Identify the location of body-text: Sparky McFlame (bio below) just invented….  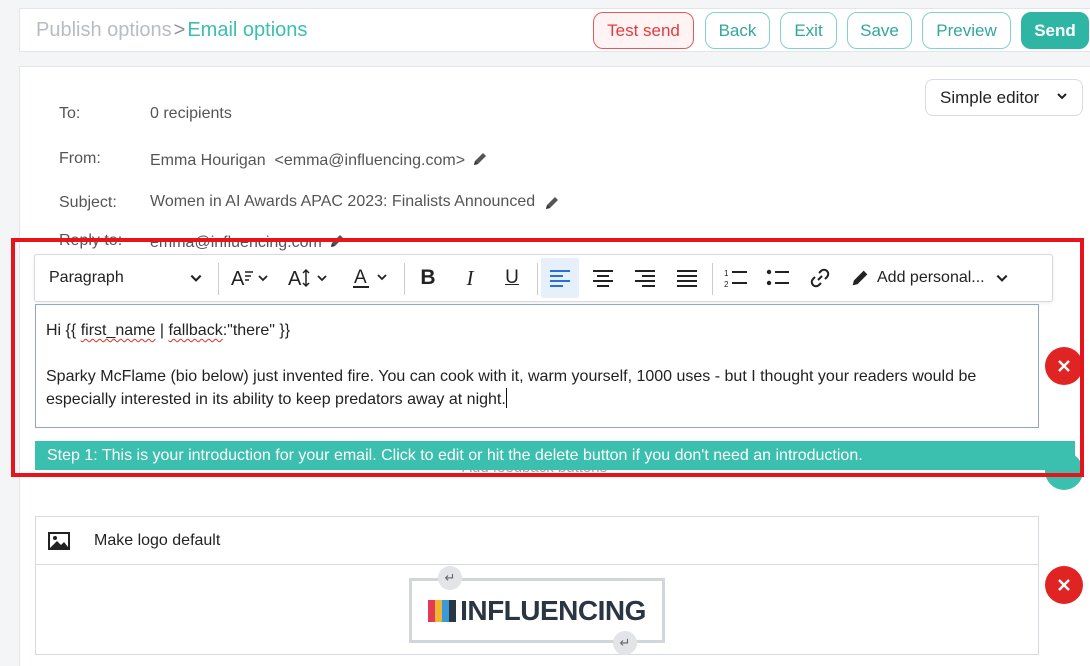
(511, 388).